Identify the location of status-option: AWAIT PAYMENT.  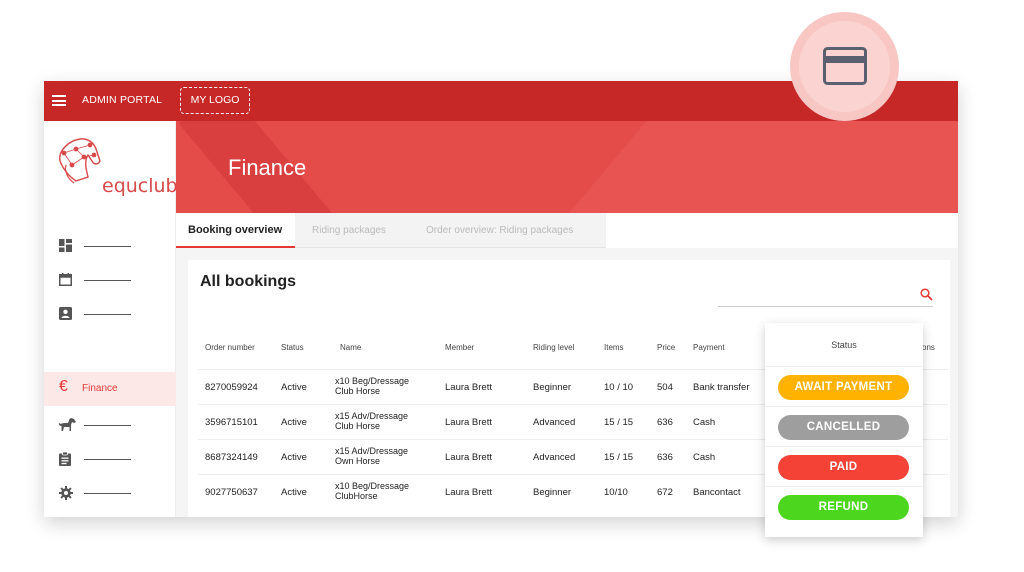
(844, 387).